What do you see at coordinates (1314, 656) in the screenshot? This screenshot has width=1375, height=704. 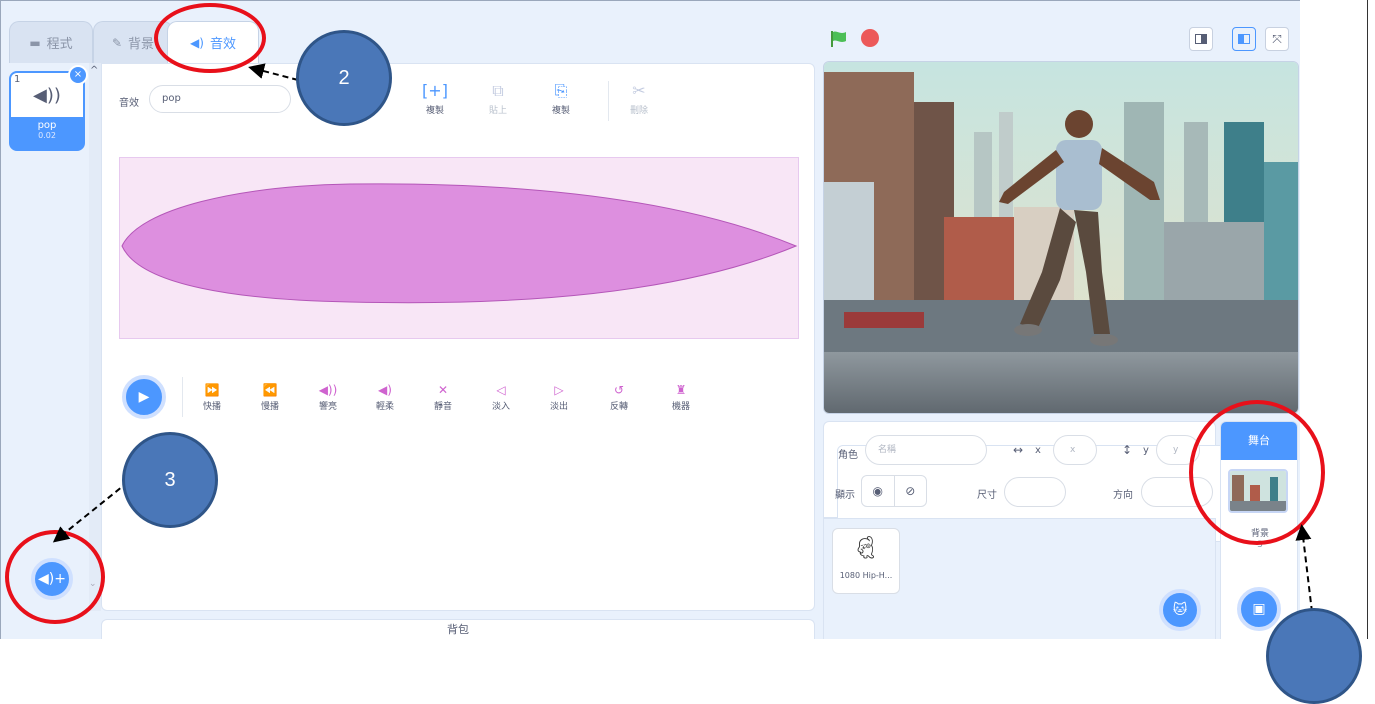 I see `annotation-step-partial` at bounding box center [1314, 656].